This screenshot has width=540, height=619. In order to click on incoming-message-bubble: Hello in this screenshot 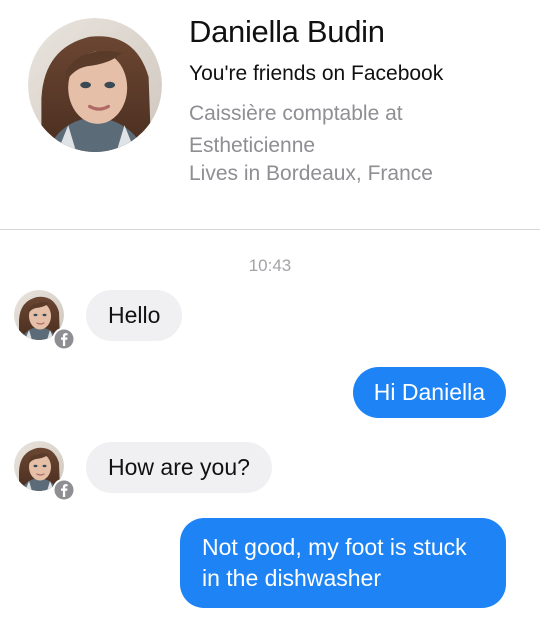, I will do `click(134, 315)`.